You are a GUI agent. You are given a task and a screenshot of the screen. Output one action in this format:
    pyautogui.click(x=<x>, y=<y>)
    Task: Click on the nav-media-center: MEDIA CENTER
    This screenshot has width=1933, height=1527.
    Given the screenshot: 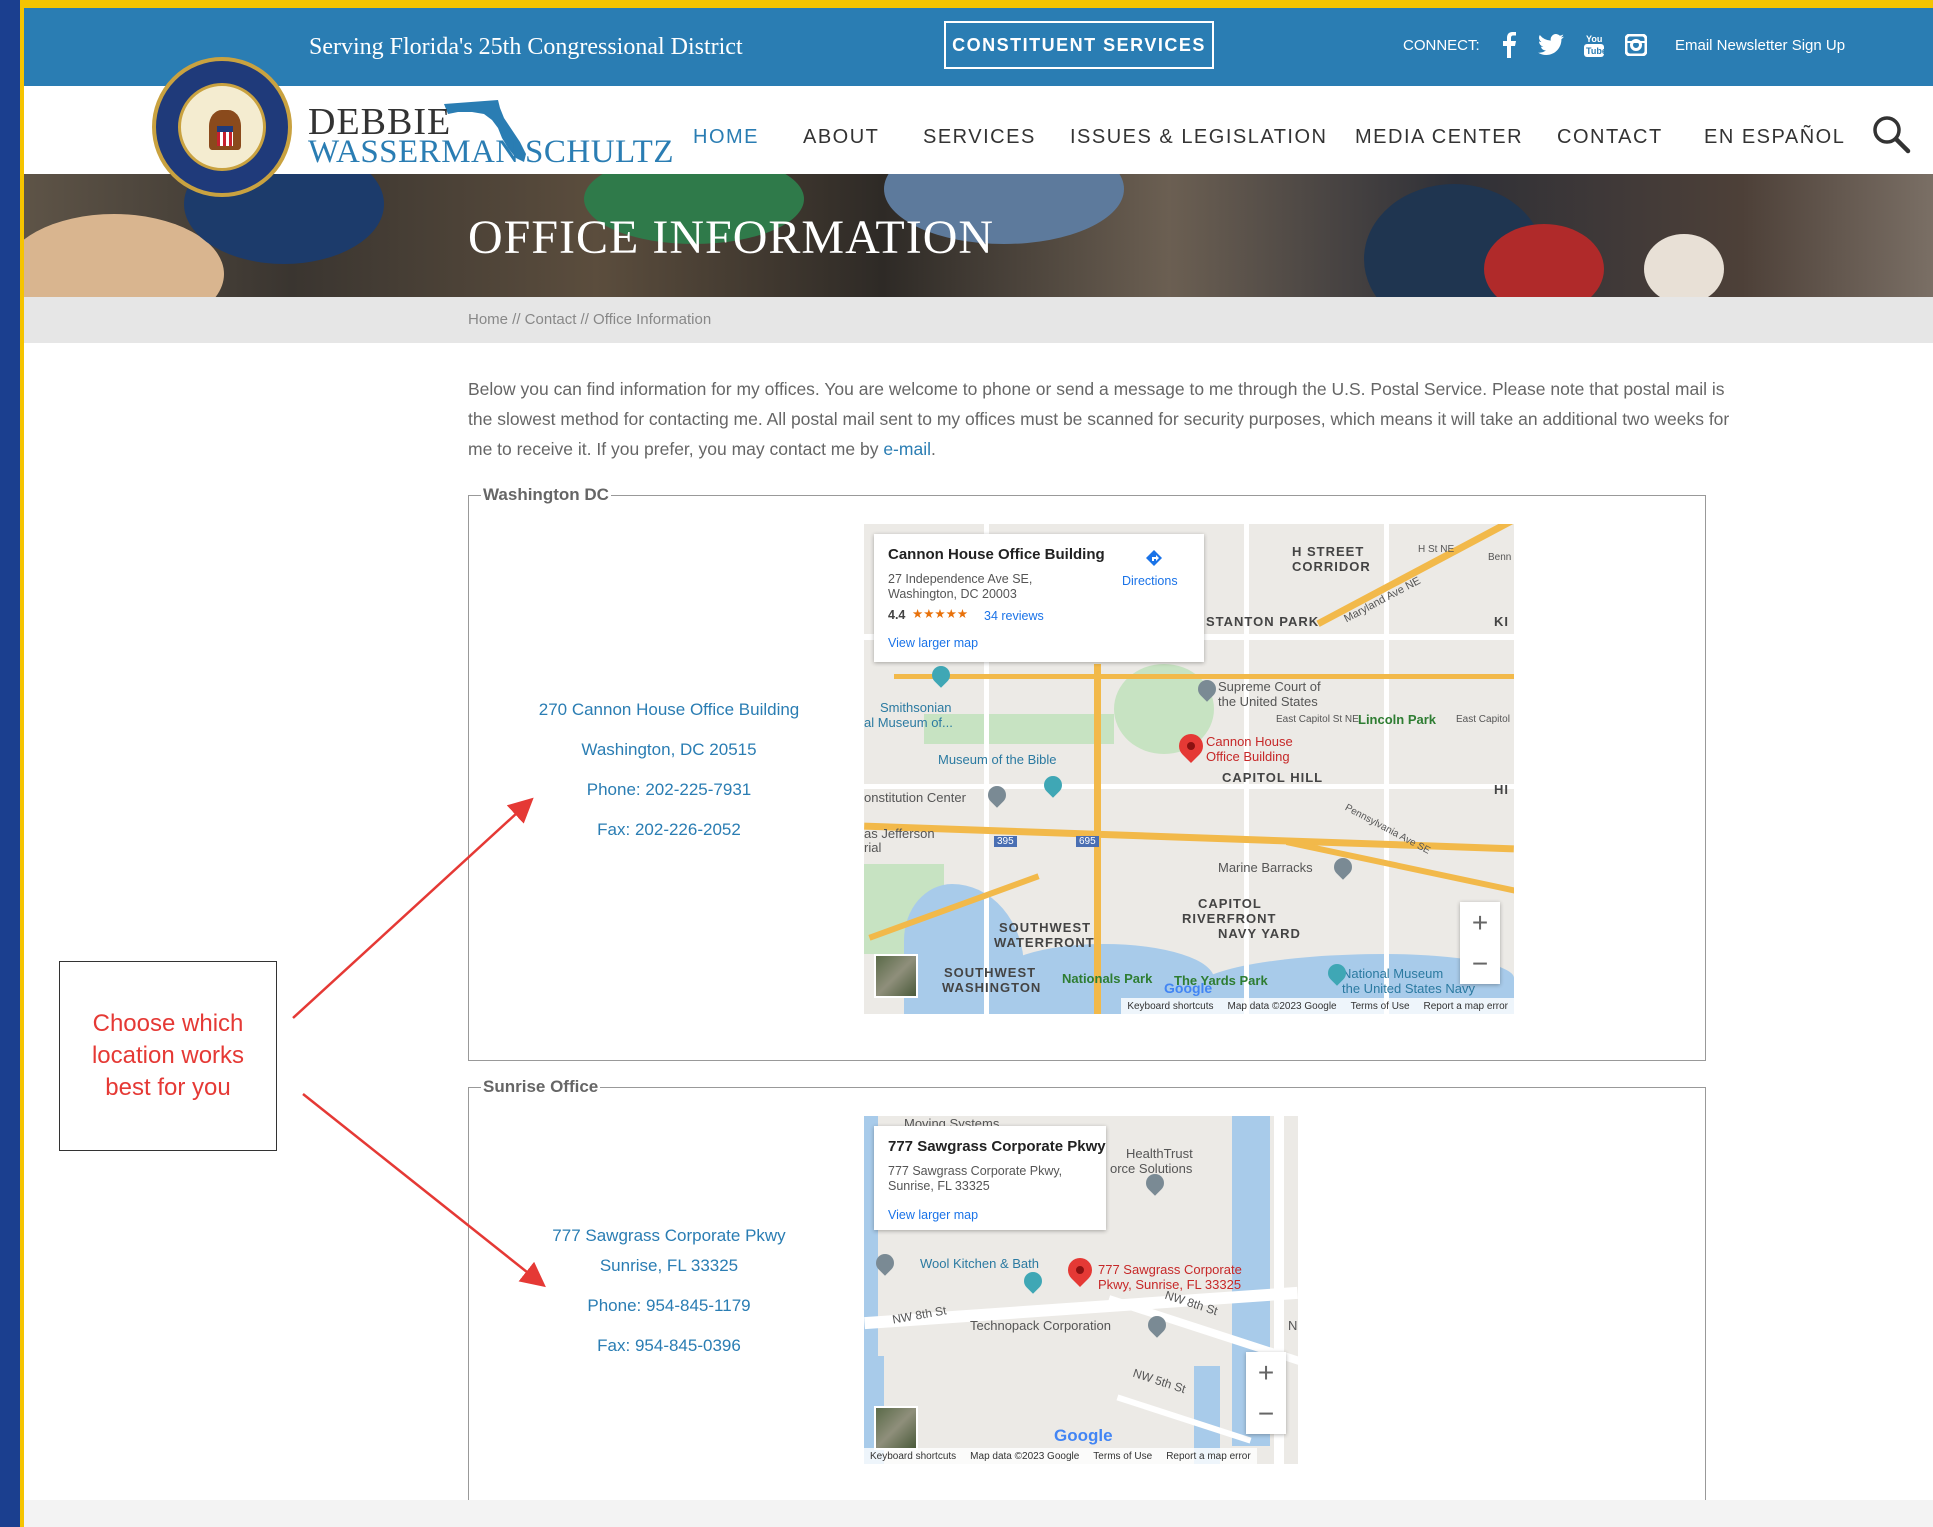 What is the action you would take?
    pyautogui.click(x=1439, y=137)
    